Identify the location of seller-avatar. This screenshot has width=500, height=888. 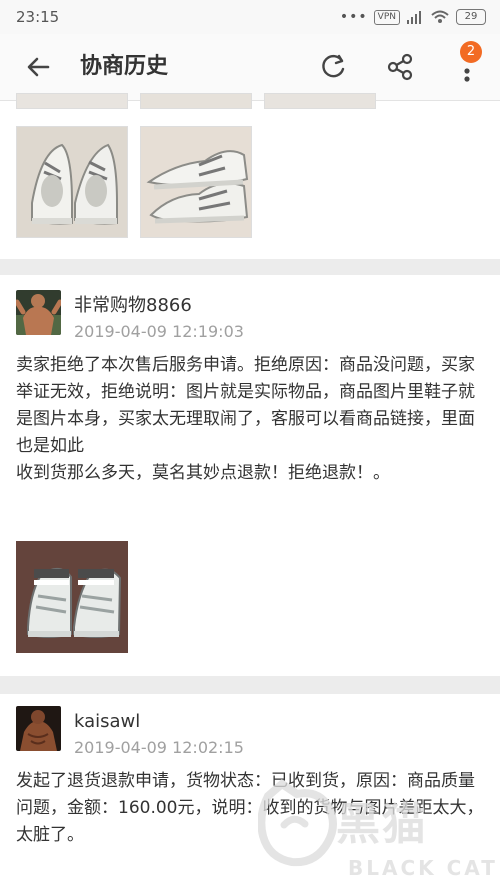
(38, 312).